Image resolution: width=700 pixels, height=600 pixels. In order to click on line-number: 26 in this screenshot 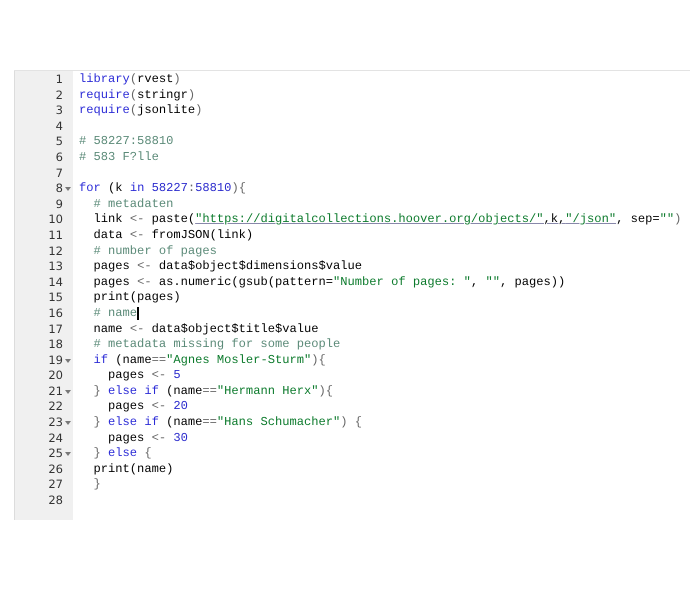, I will do `click(55, 470)`.